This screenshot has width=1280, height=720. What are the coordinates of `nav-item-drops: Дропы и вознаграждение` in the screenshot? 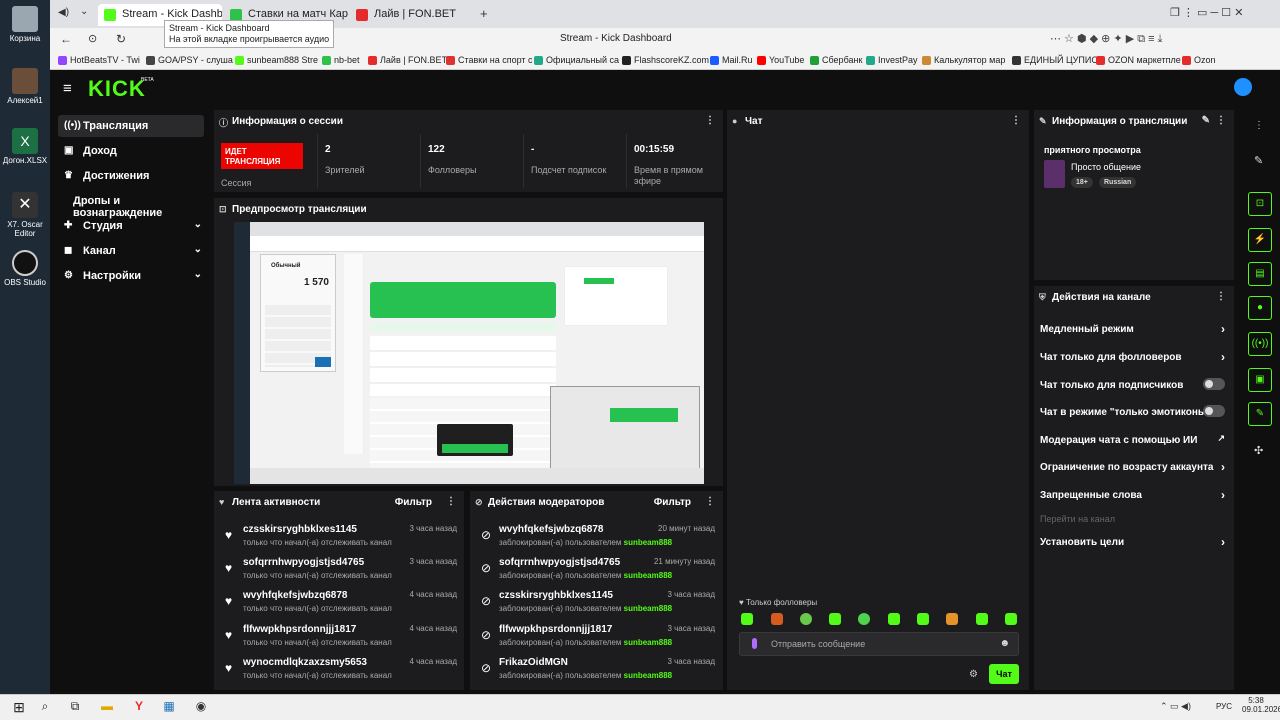 It's located at (131, 204).